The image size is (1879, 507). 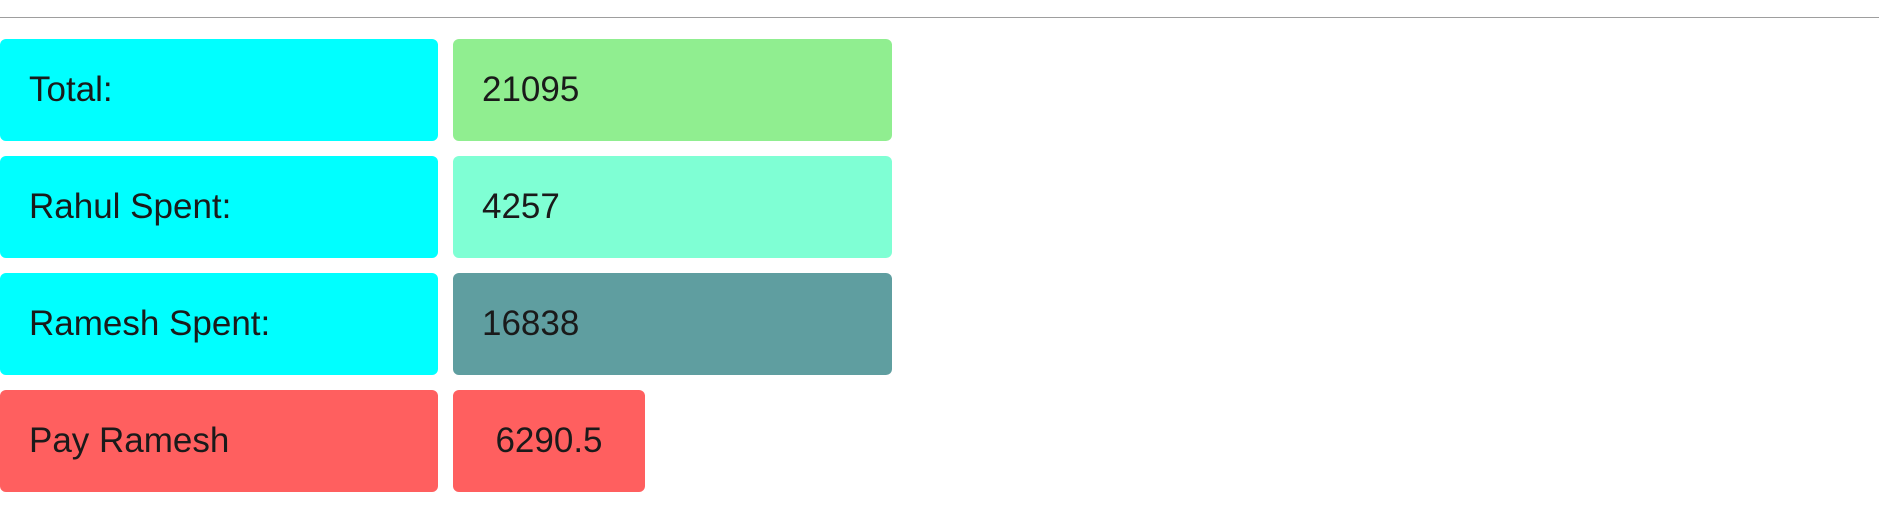 What do you see at coordinates (219, 90) in the screenshot?
I see `total-label: Total:` at bounding box center [219, 90].